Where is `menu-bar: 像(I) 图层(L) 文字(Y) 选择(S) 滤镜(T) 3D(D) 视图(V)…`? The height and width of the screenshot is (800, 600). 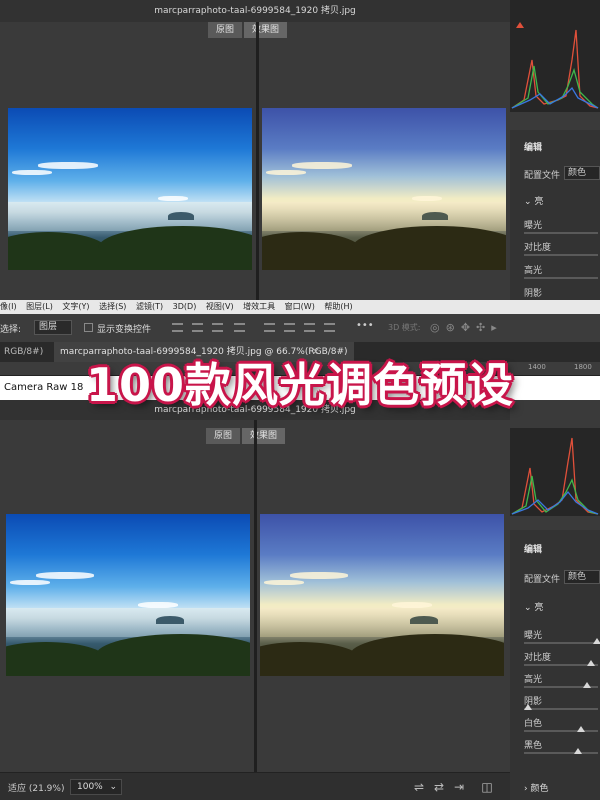 menu-bar: 像(I) 图层(L) 文字(Y) 选择(S) 滤镜(T) 3D(D) 视图(V)… is located at coordinates (300, 307).